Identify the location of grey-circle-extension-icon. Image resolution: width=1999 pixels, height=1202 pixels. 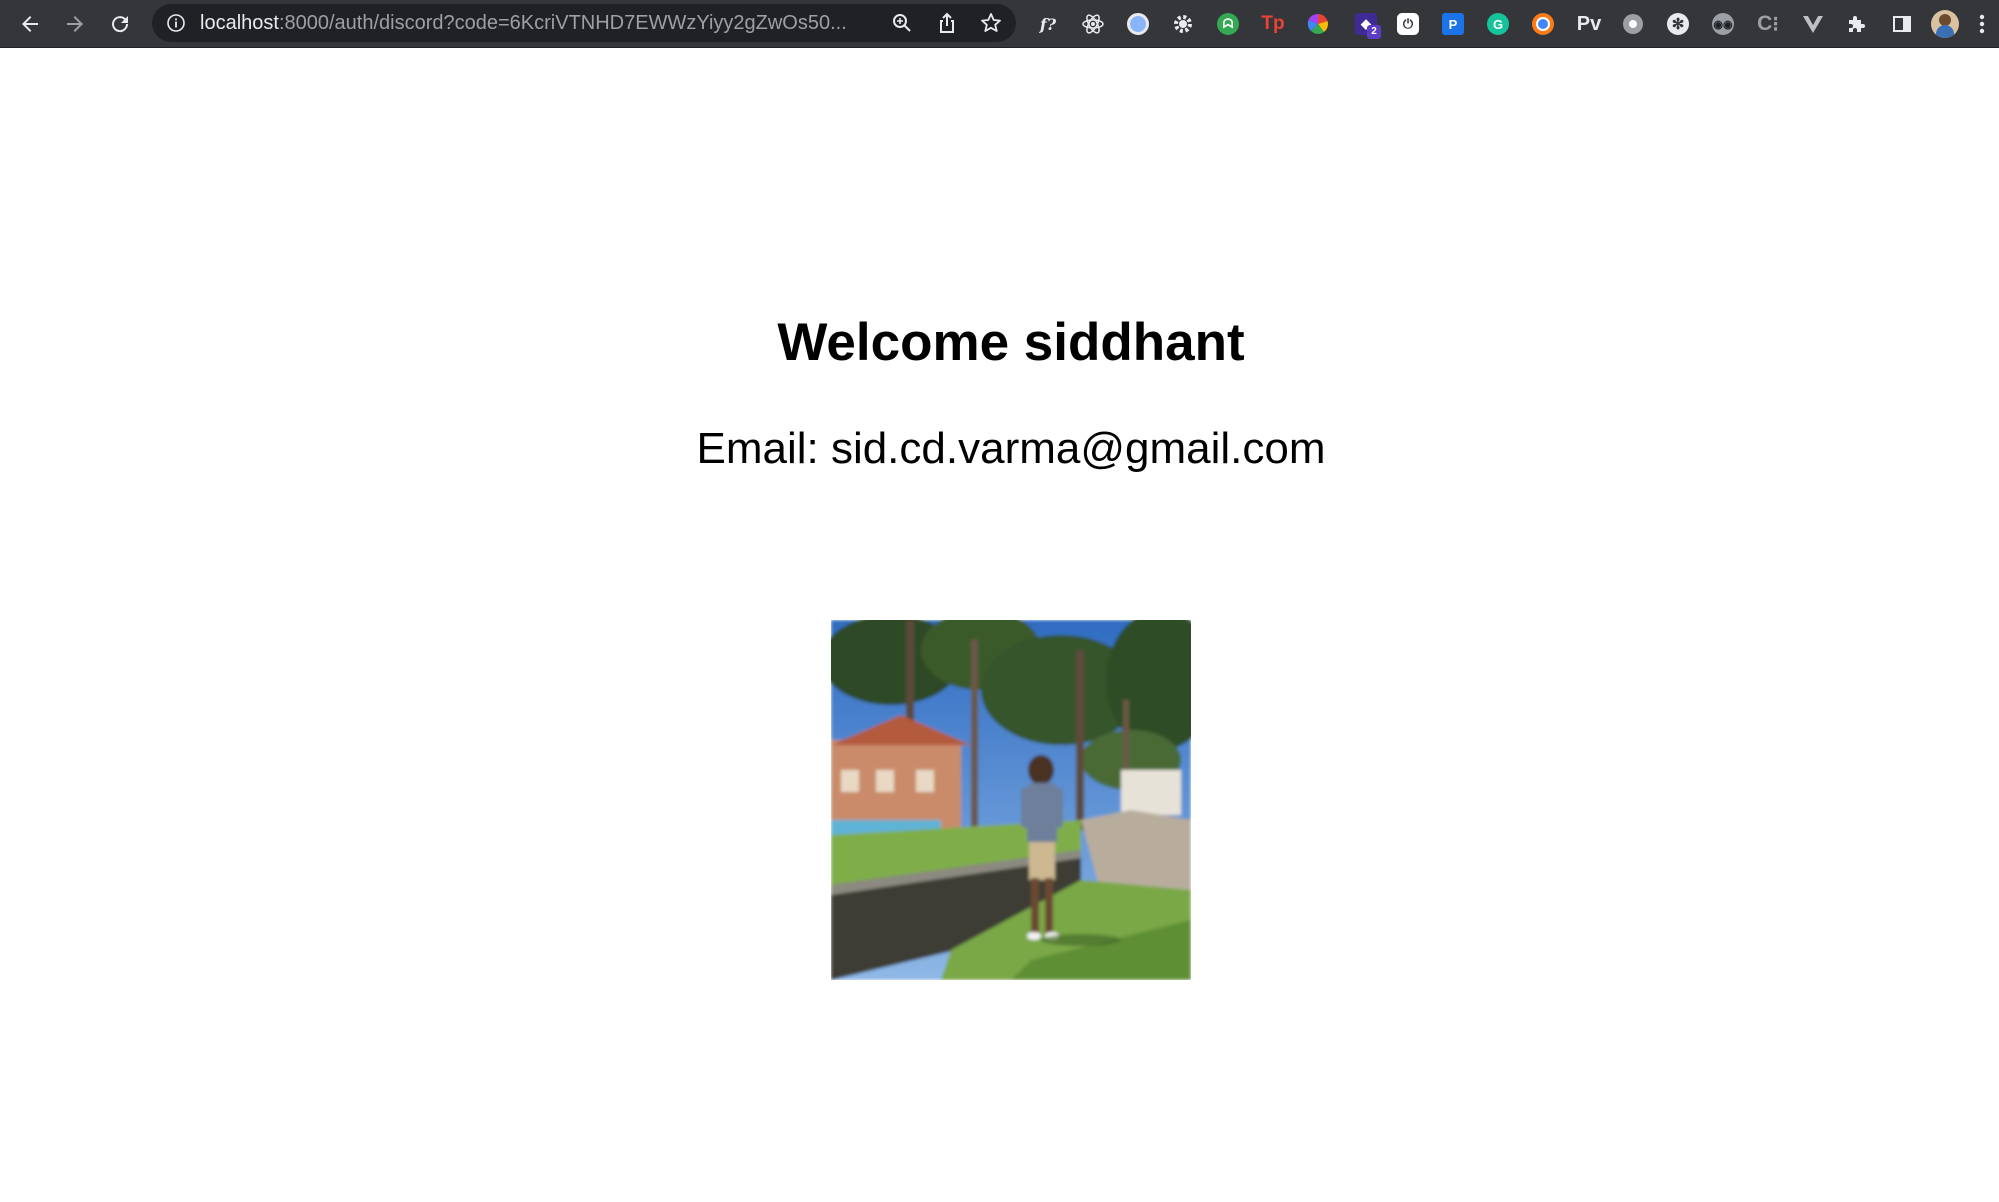
(1633, 24).